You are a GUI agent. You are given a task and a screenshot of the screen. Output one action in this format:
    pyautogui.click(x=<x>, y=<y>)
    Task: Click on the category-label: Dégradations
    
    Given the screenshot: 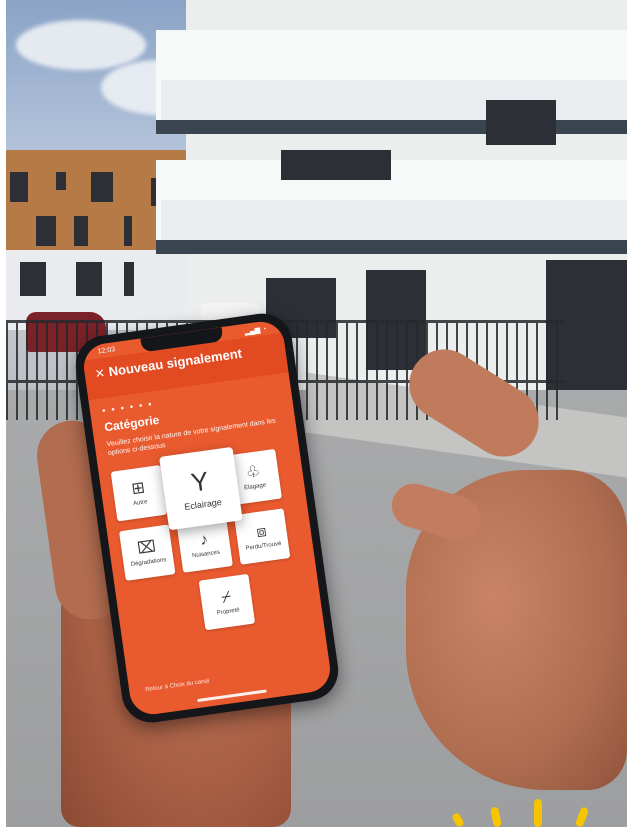 What is the action you would take?
    pyautogui.click(x=148, y=563)
    